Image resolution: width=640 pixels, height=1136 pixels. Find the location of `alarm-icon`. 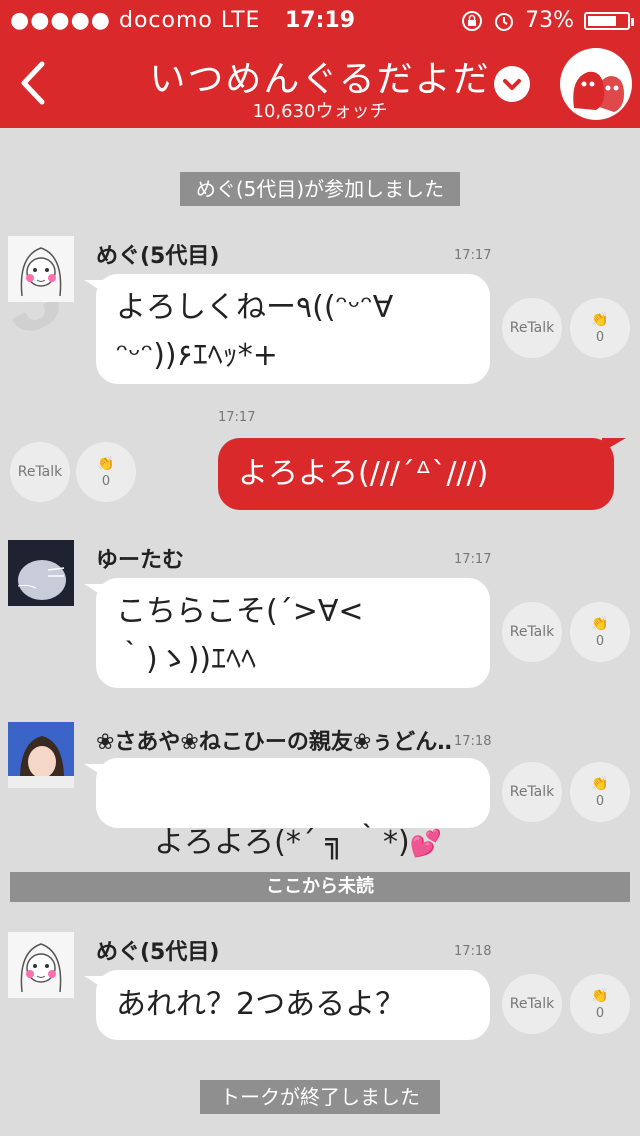

alarm-icon is located at coordinates (504, 21).